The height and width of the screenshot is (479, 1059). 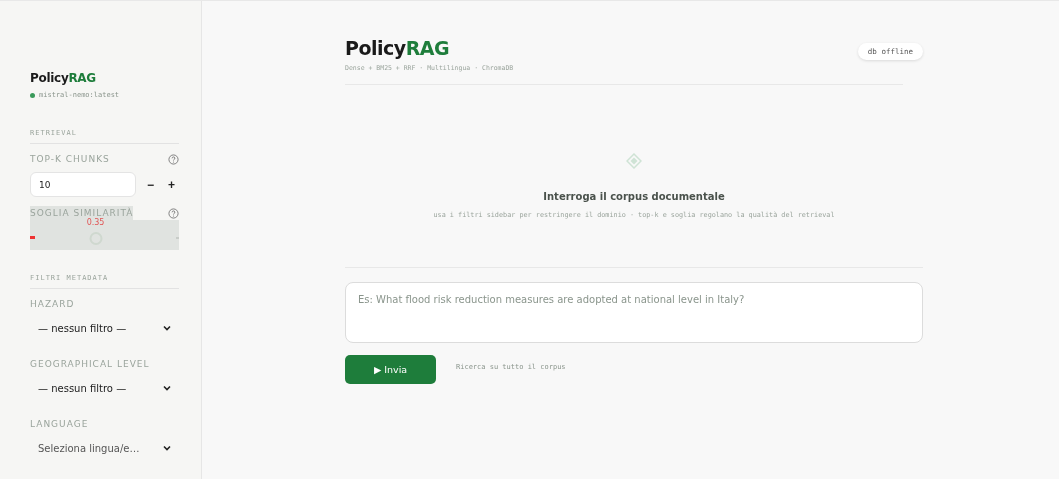 What do you see at coordinates (63, 78) in the screenshot?
I see `brand-logo: PolicyRAG` at bounding box center [63, 78].